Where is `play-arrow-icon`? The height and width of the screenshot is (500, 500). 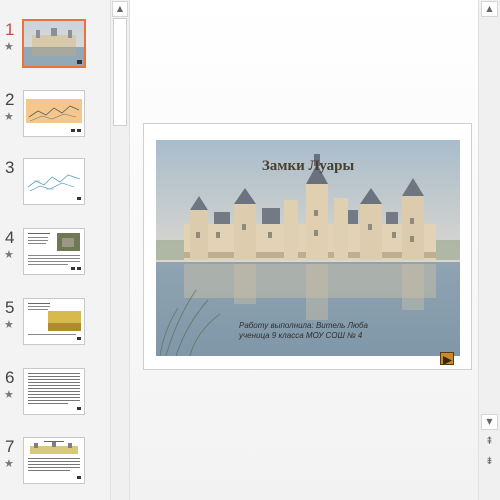
play-arrow-icon is located at coordinates (447, 360).